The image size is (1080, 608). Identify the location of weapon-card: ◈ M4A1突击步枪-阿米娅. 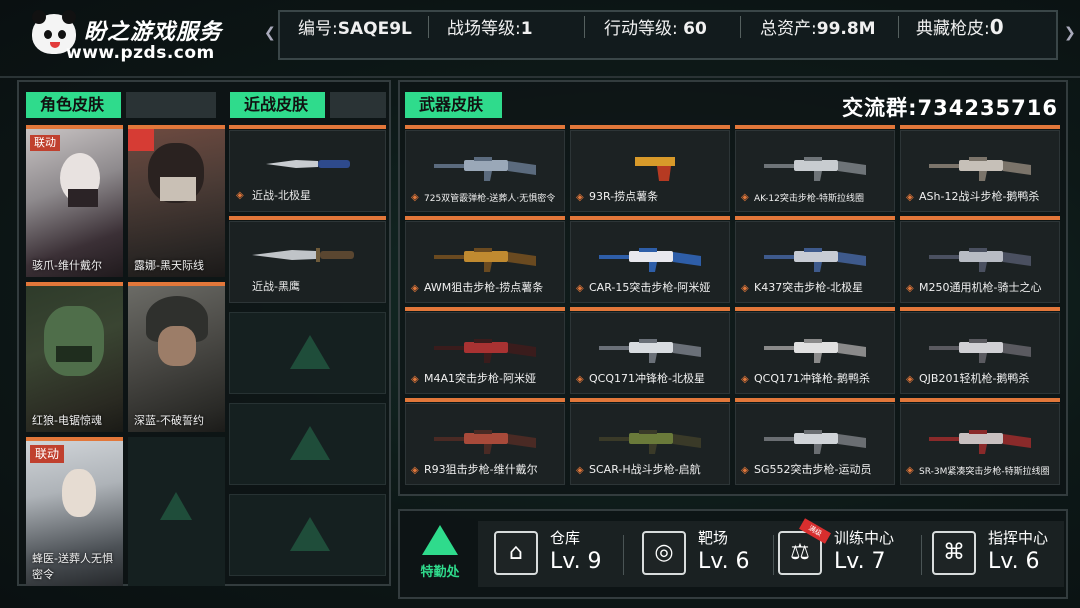
(485, 350).